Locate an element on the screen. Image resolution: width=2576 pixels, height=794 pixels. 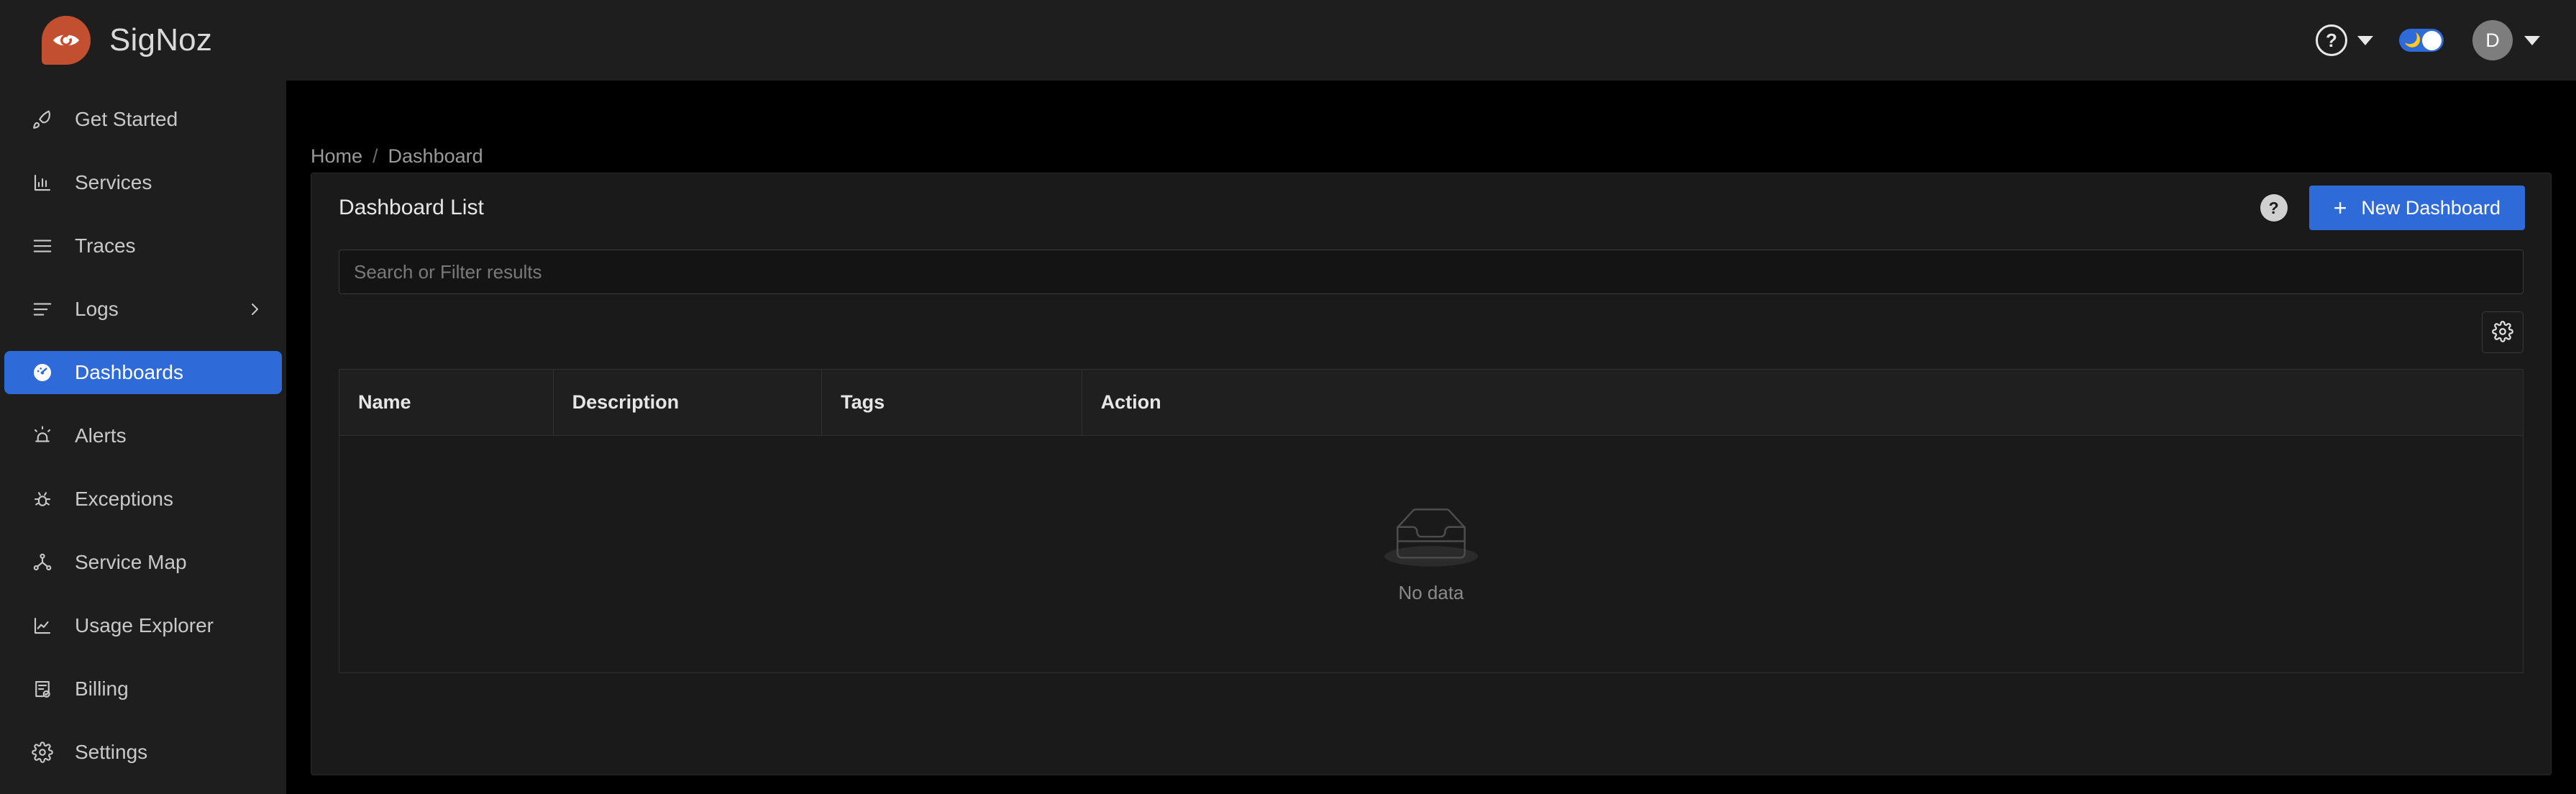
sidebar-item-label: Billing is located at coordinates (102, 688).